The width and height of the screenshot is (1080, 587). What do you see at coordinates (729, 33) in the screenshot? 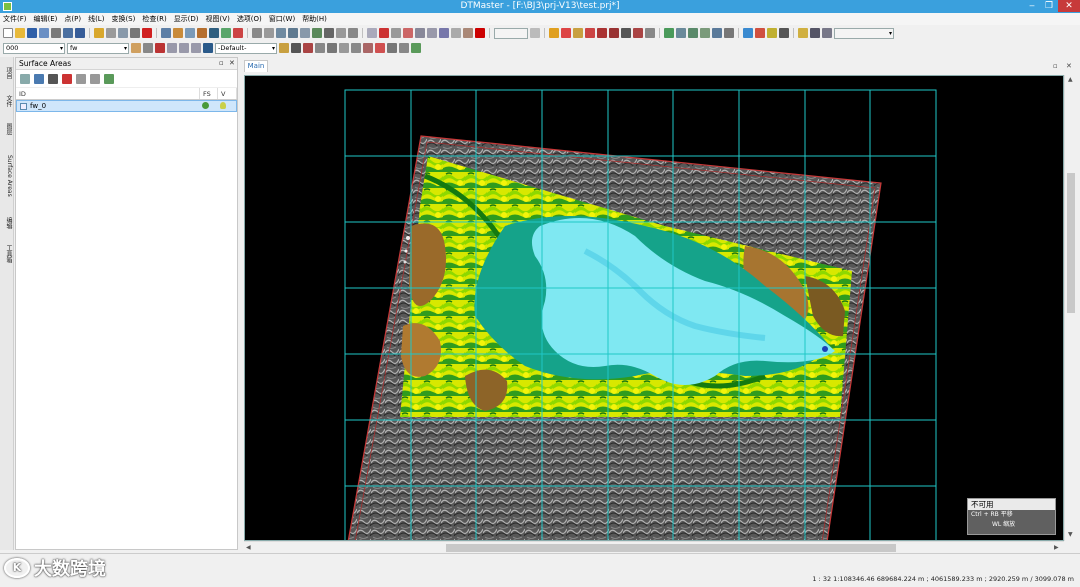
I see `view-list-icon` at bounding box center [729, 33].